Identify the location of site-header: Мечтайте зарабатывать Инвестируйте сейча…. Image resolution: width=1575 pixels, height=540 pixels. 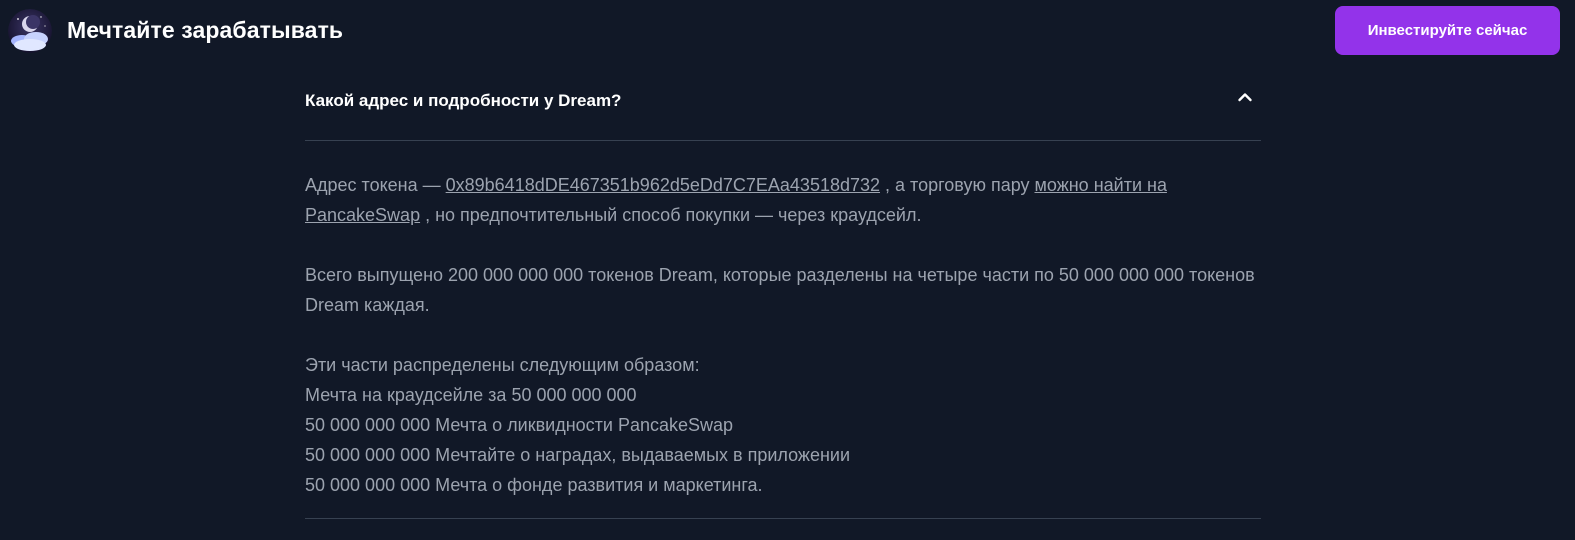
(787, 31).